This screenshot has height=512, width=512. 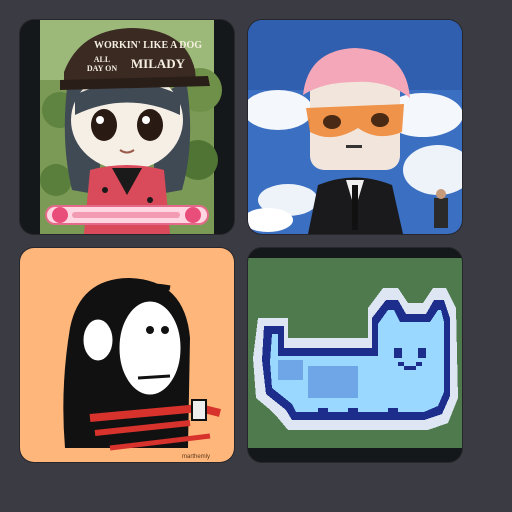 I want to click on artist-signature: marthemly, so click(x=196, y=457).